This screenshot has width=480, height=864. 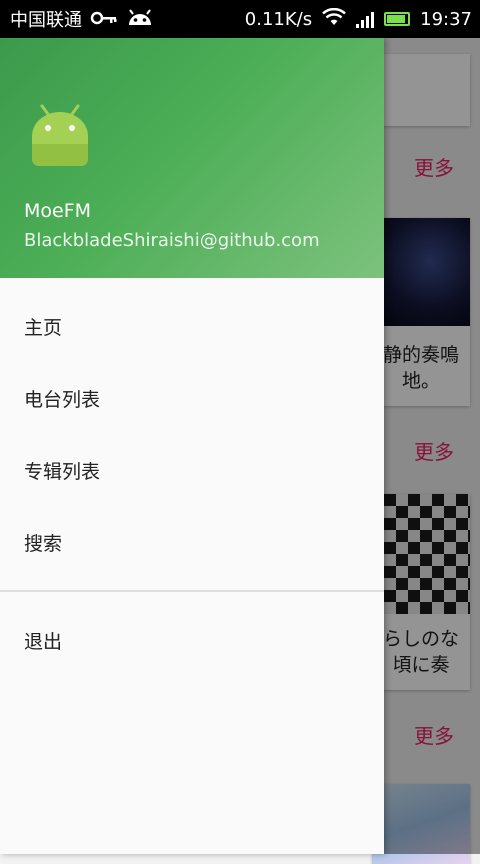 What do you see at coordinates (446, 19) in the screenshot?
I see `clock: 19:37` at bounding box center [446, 19].